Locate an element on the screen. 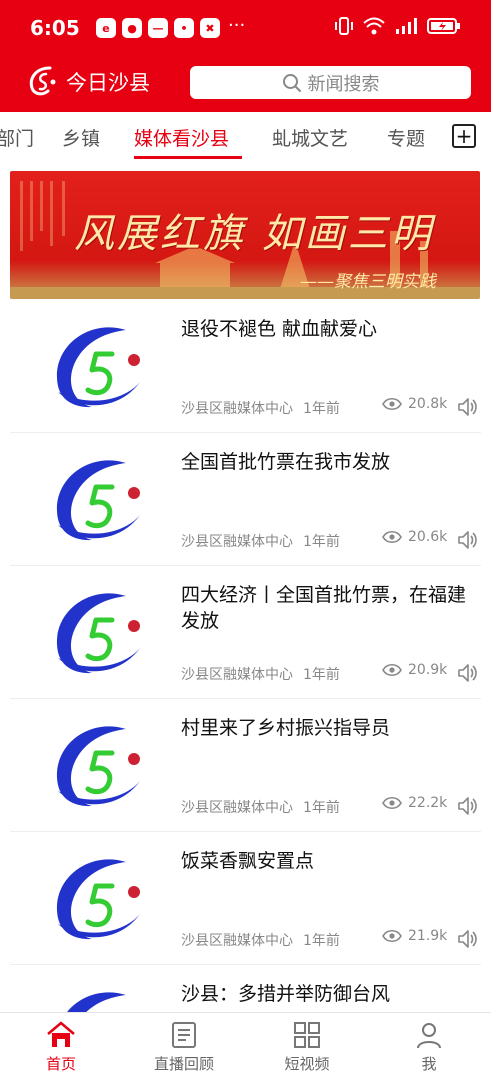 The height and width of the screenshot is (1080, 491). app-logo-icon is located at coordinates (42, 81).